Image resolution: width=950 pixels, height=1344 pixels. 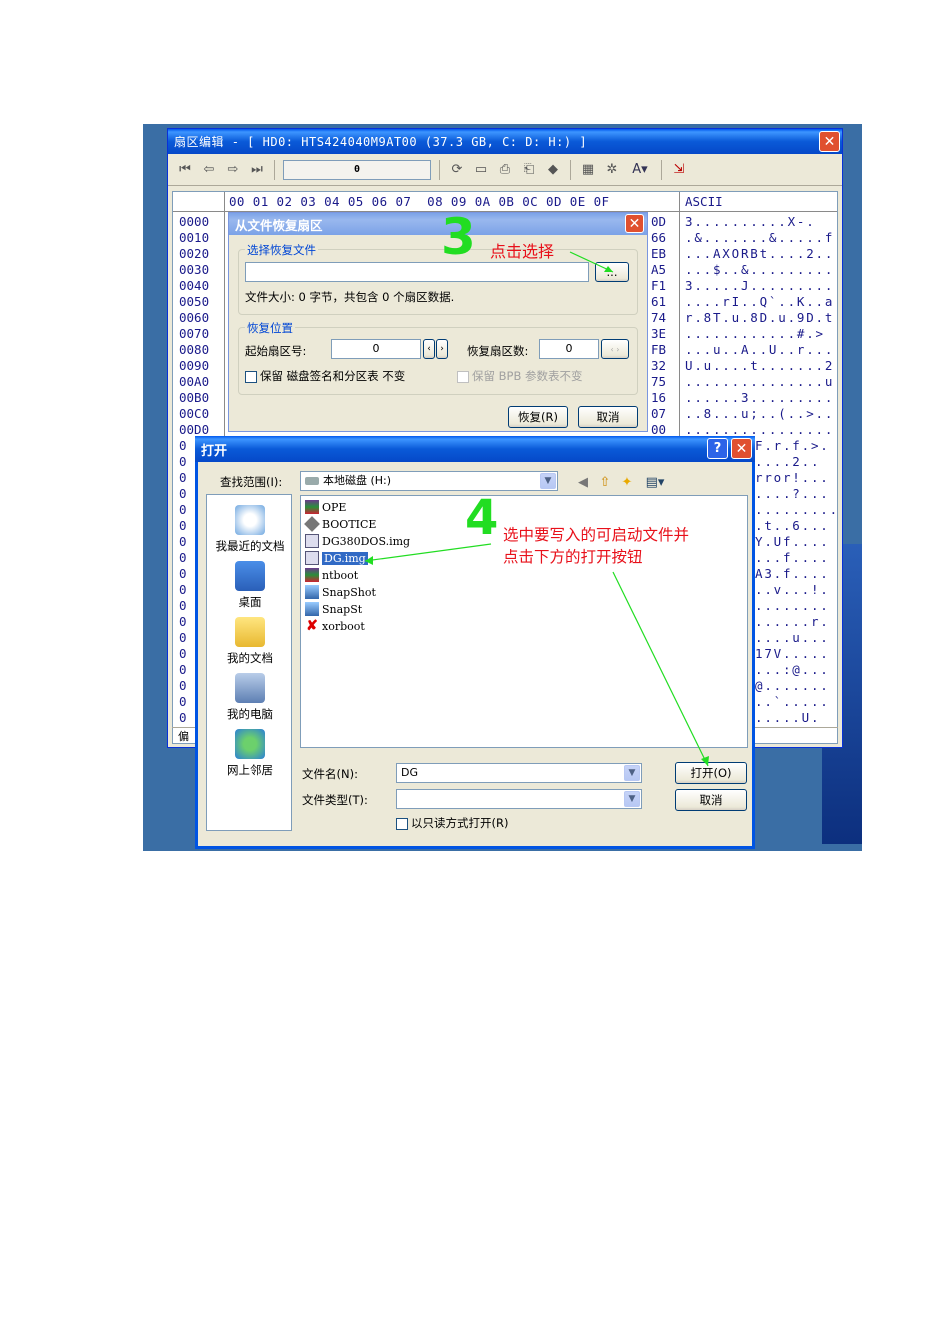 I want to click on annotation-arrows, so click(x=536, y=509).